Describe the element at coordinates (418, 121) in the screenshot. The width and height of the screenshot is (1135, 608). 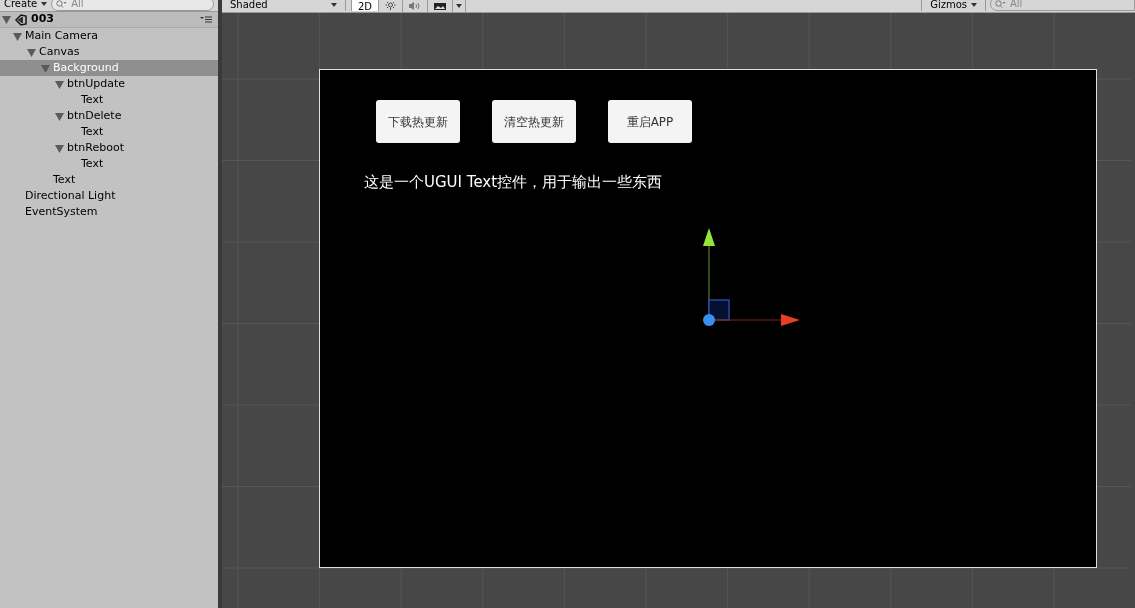
I see `canvas-button: 下载热更新` at that location.